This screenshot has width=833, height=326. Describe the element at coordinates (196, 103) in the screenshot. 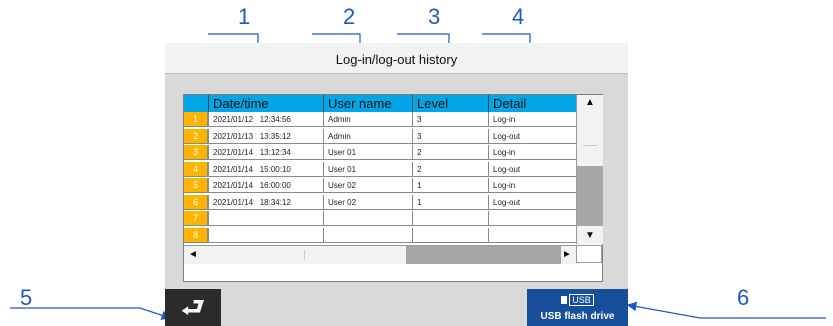

I see `header-row-number` at that location.